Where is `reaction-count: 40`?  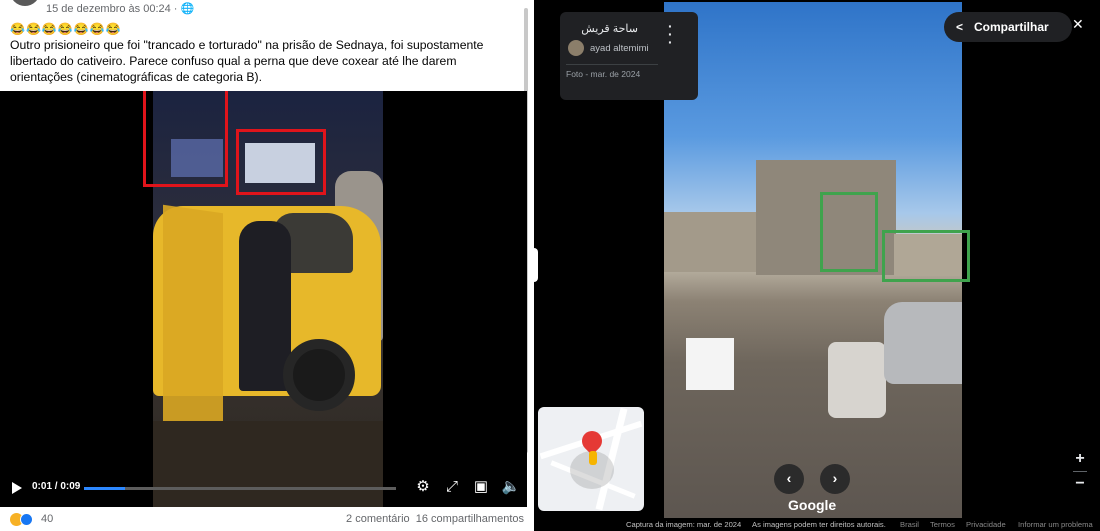
reaction-count: 40 is located at coordinates (47, 519).